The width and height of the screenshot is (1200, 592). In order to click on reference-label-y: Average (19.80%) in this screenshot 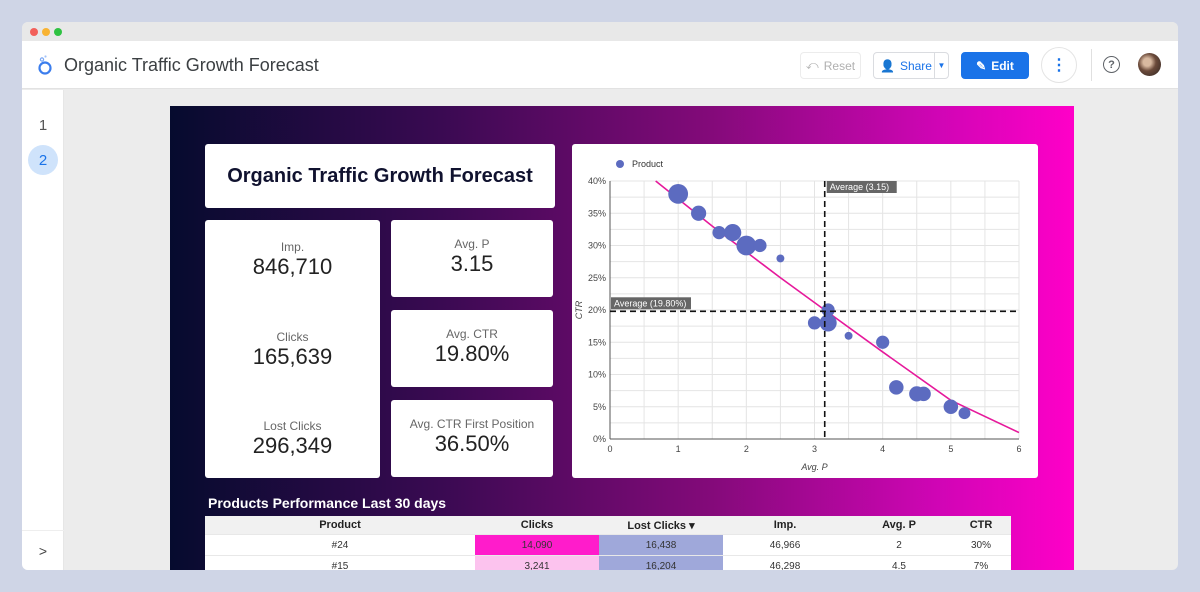, I will do `click(650, 303)`.